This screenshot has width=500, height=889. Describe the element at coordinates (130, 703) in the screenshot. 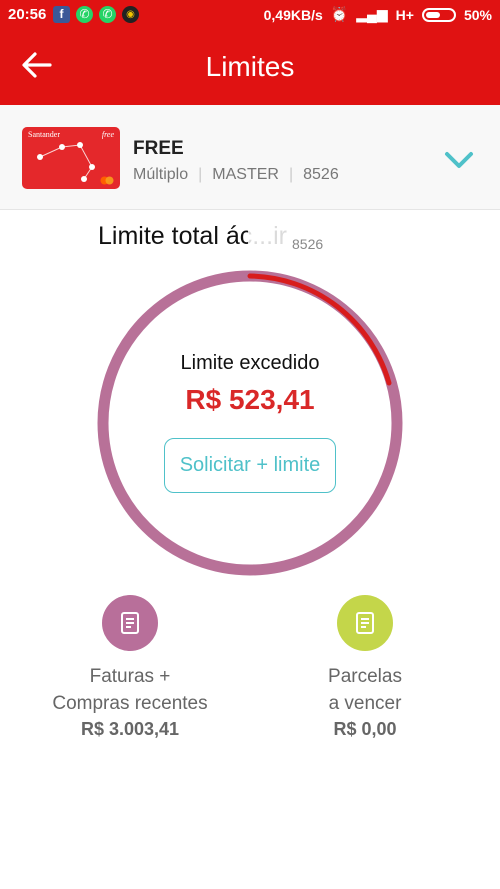

I see `invoices-label-line2: Compras recentes` at that location.